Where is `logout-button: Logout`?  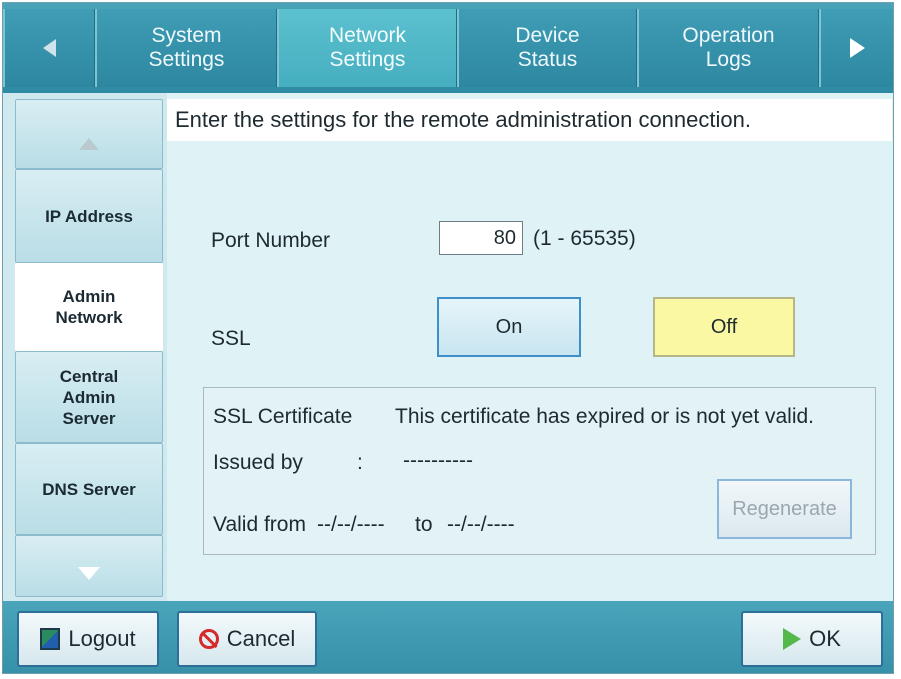
logout-button: Logout is located at coordinates (88, 639).